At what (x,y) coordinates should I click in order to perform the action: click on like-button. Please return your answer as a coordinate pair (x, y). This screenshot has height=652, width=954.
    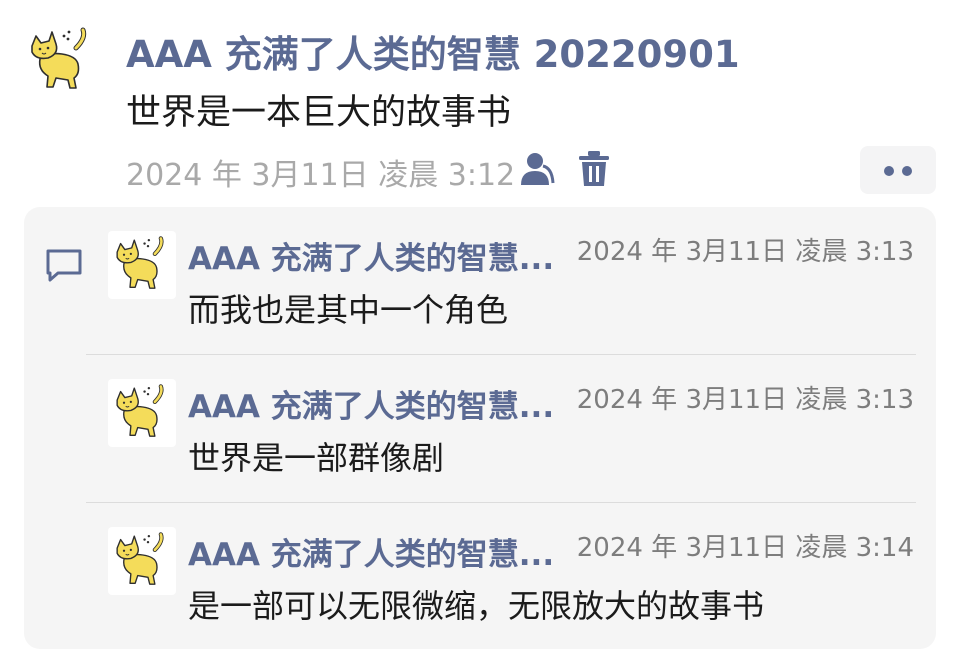
    Looking at the image, I should click on (537, 169).